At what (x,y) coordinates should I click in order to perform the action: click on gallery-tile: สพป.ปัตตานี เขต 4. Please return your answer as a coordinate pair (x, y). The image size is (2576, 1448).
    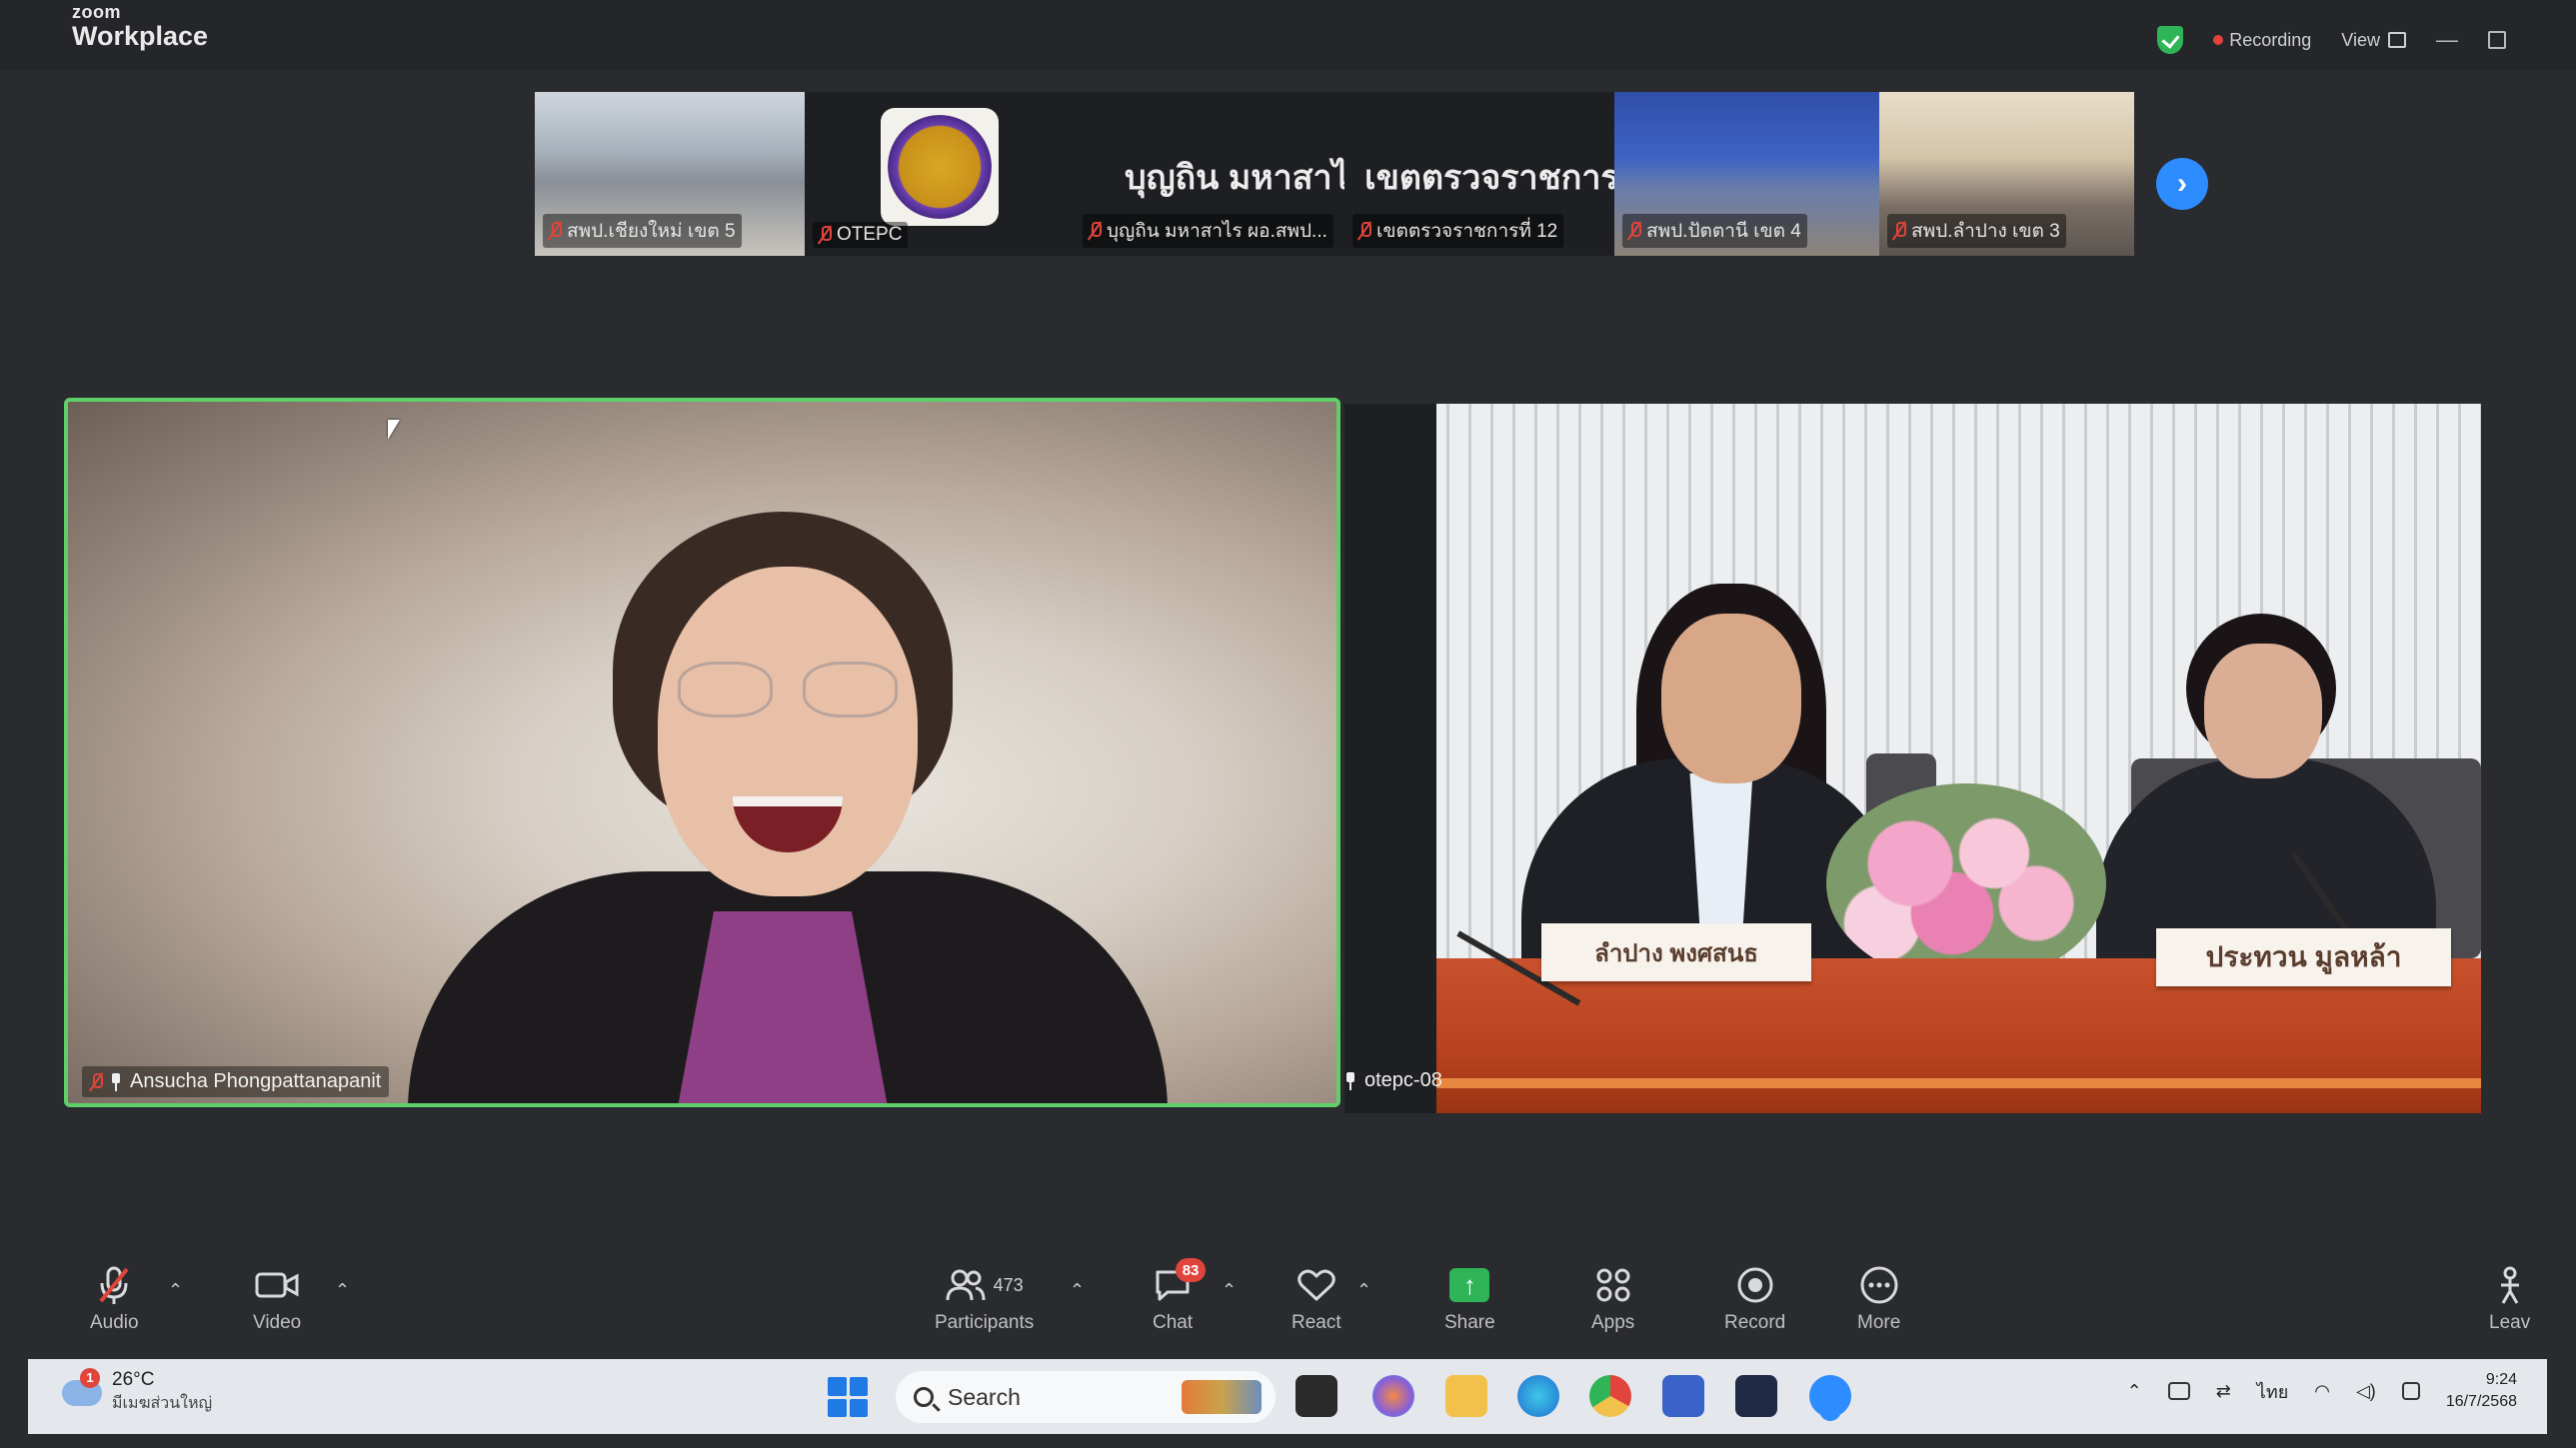
    Looking at the image, I should click on (1747, 174).